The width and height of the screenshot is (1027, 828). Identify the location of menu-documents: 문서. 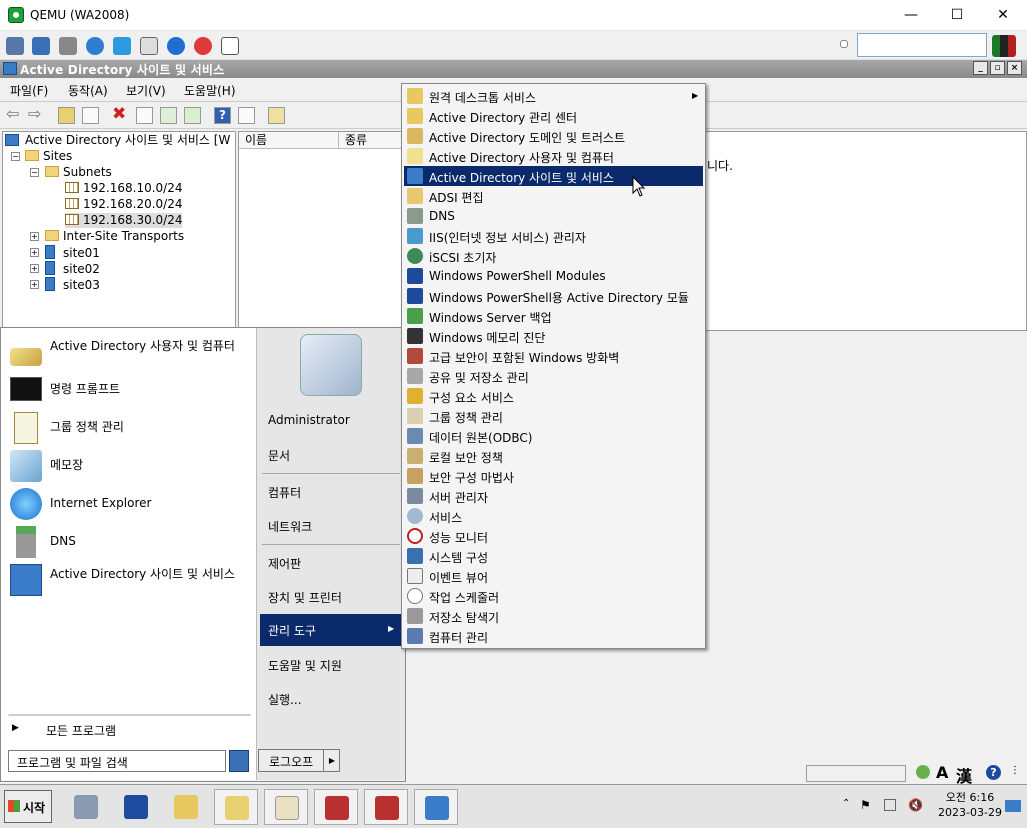
(279, 455).